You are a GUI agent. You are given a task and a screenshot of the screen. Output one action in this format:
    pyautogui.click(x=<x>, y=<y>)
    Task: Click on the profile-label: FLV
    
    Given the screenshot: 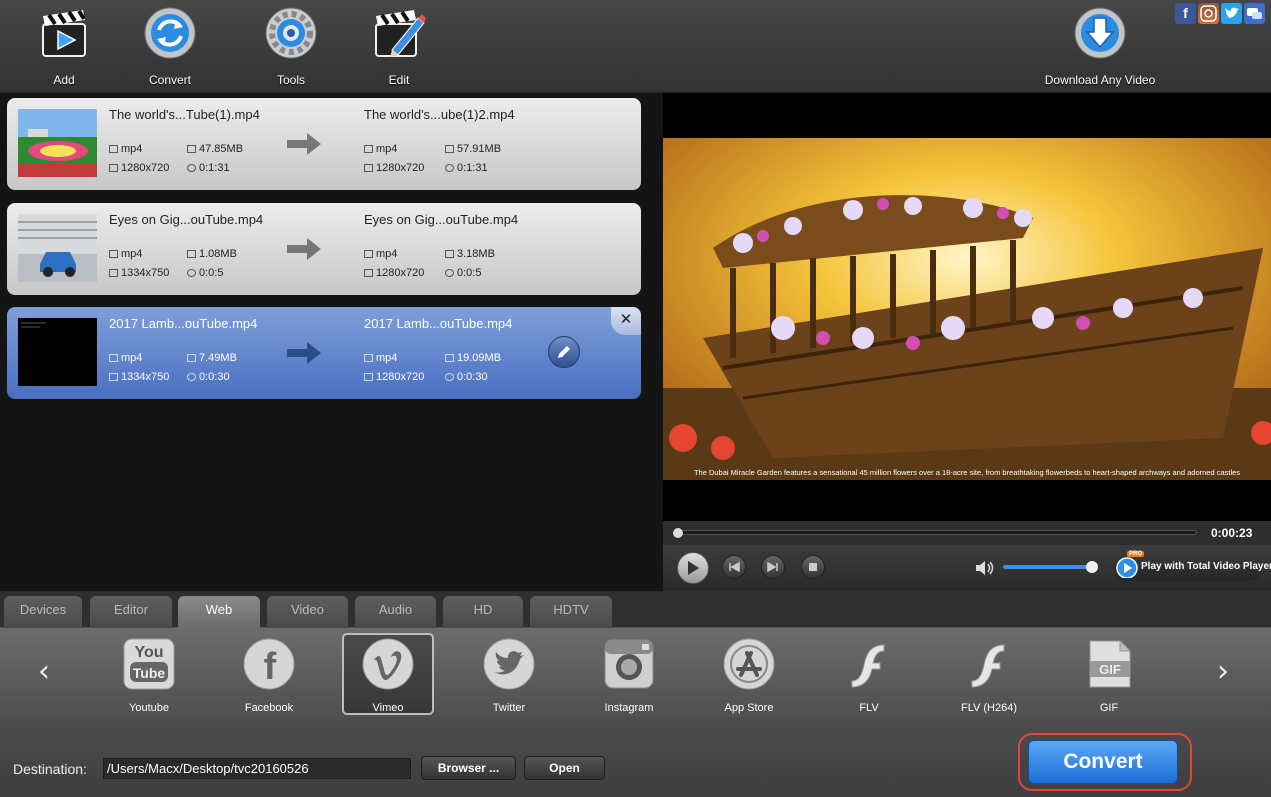 What is the action you would take?
    pyautogui.click(x=869, y=708)
    